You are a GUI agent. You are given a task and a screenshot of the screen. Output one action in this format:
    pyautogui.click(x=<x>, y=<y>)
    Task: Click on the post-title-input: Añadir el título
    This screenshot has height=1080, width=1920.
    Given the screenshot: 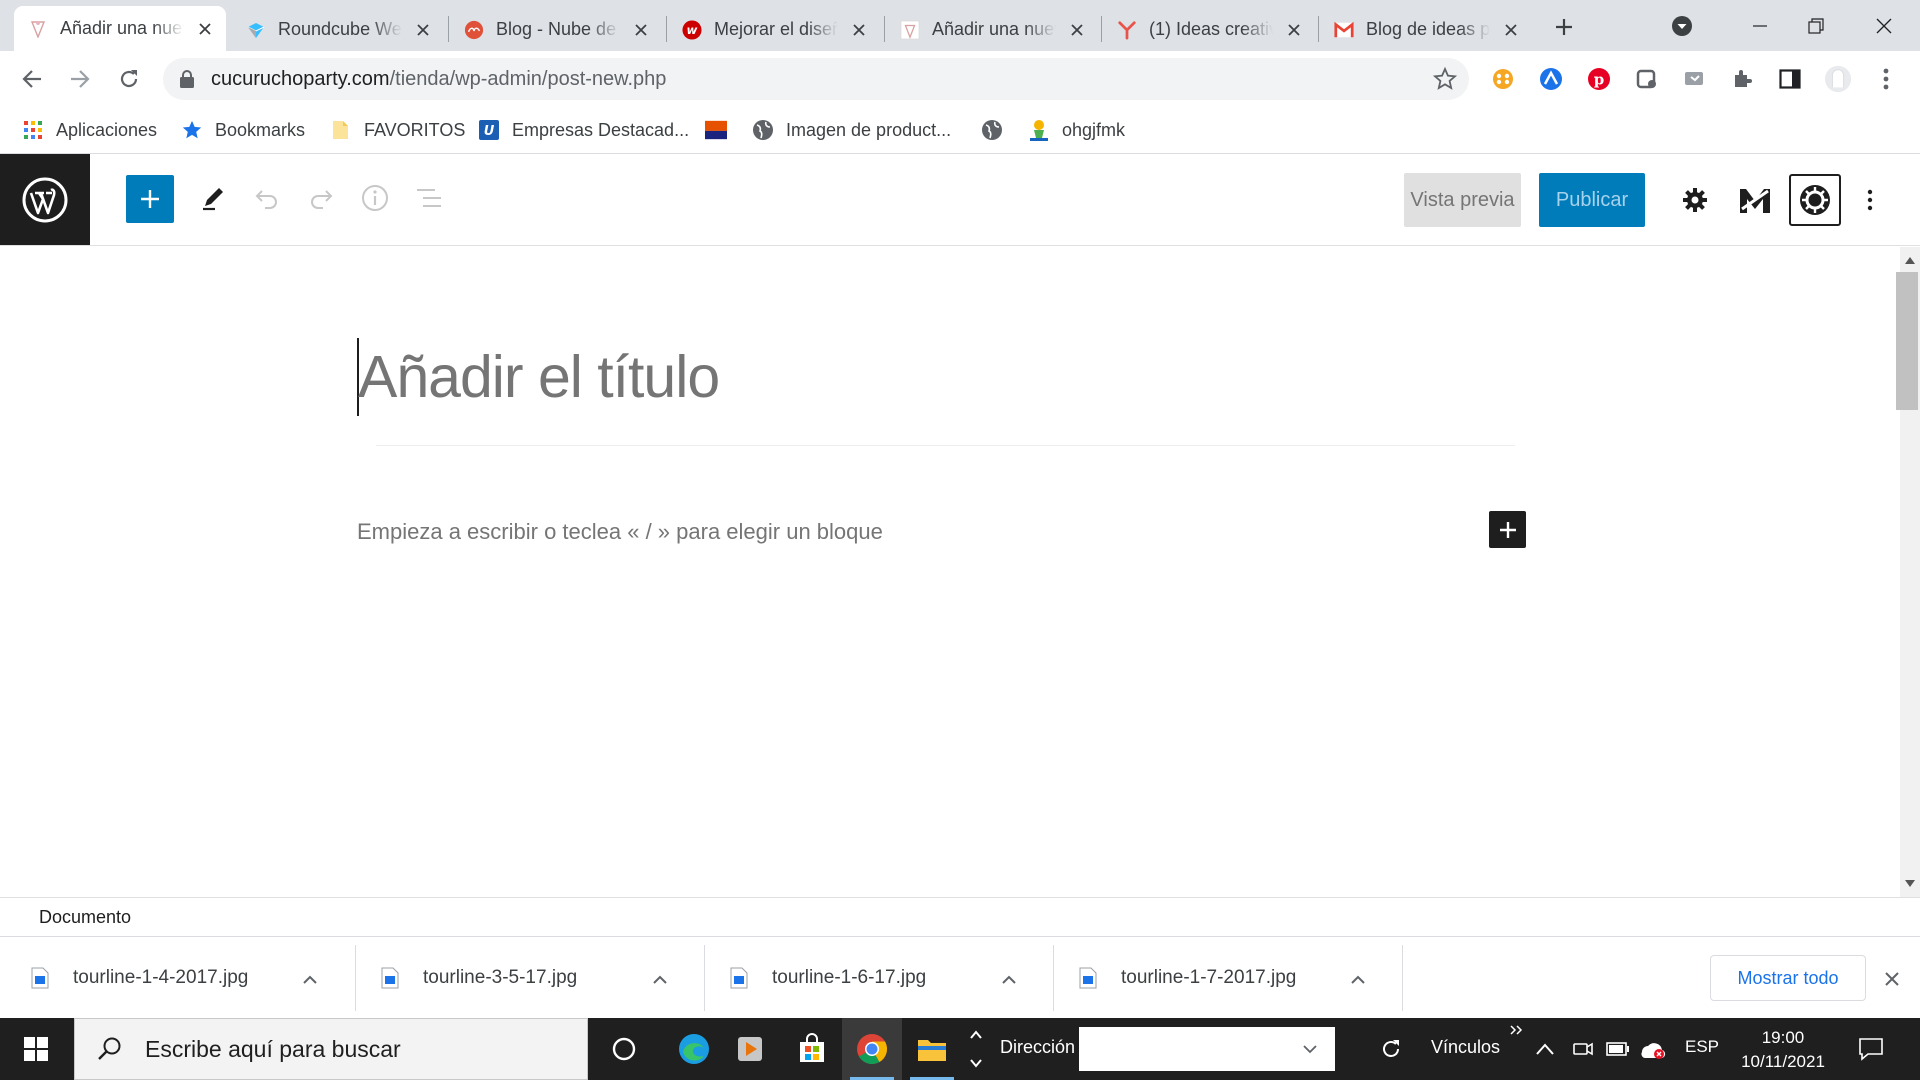 What is the action you would take?
    pyautogui.click(x=933, y=377)
    